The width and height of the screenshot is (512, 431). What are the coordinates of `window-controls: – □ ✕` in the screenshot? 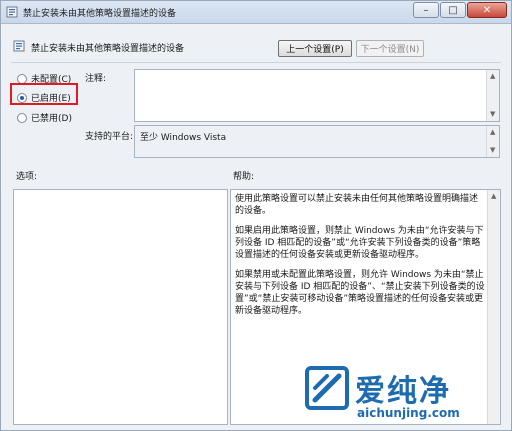 It's located at (459, 10).